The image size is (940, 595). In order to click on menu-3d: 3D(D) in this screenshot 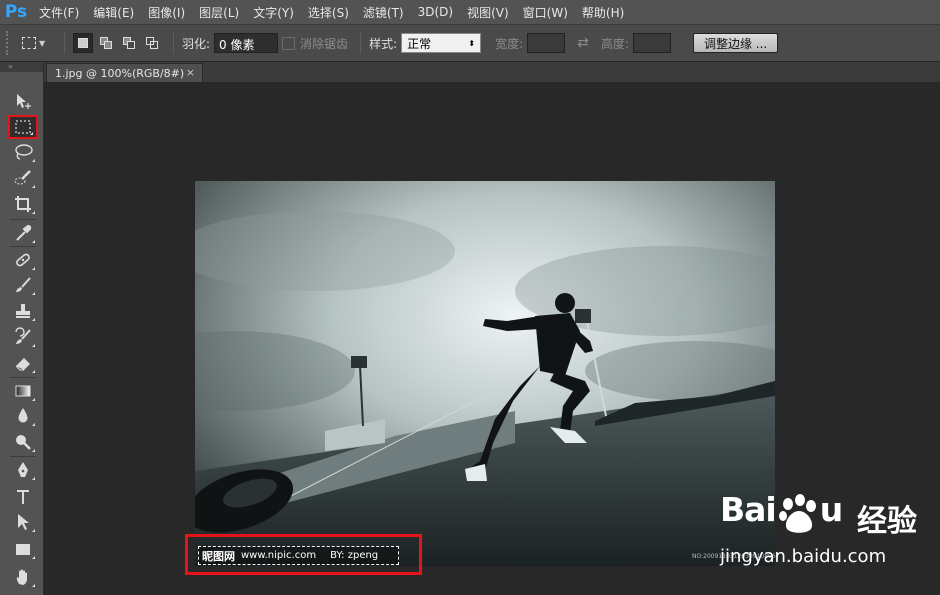, I will do `click(435, 12)`.